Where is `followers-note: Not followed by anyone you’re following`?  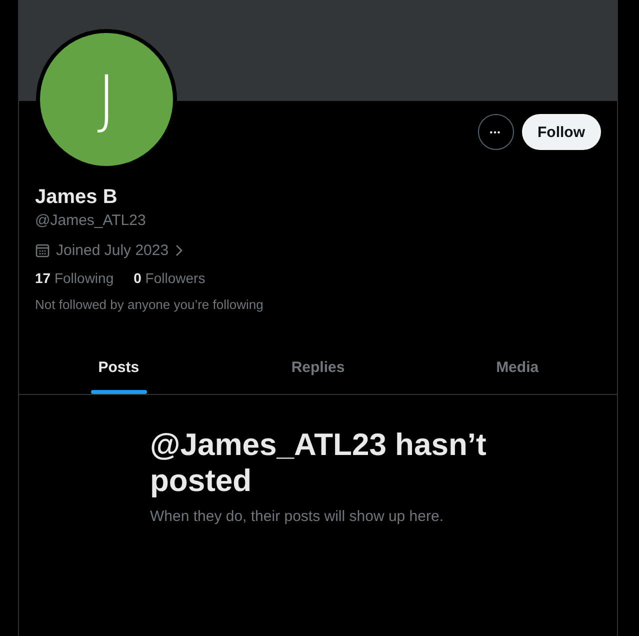
followers-note: Not followed by anyone you’re following is located at coordinates (149, 304).